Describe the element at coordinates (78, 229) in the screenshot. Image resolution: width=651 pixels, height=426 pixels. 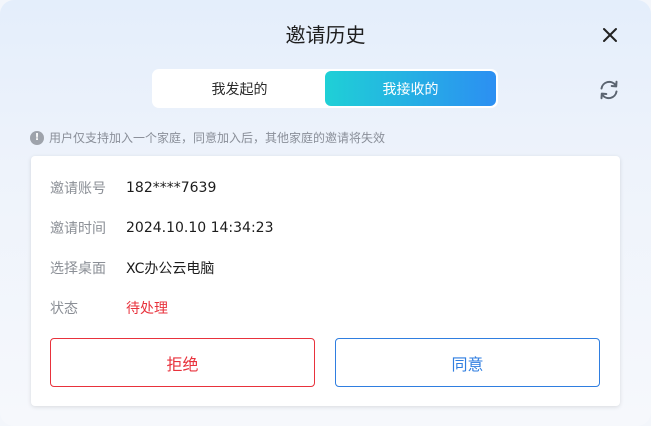
I see `field-label: 邀请时间` at that location.